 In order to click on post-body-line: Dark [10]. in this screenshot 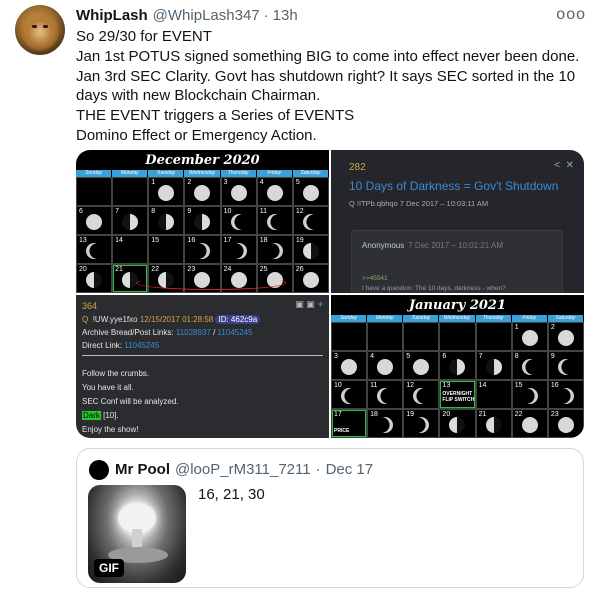, I will do `click(100, 415)`.